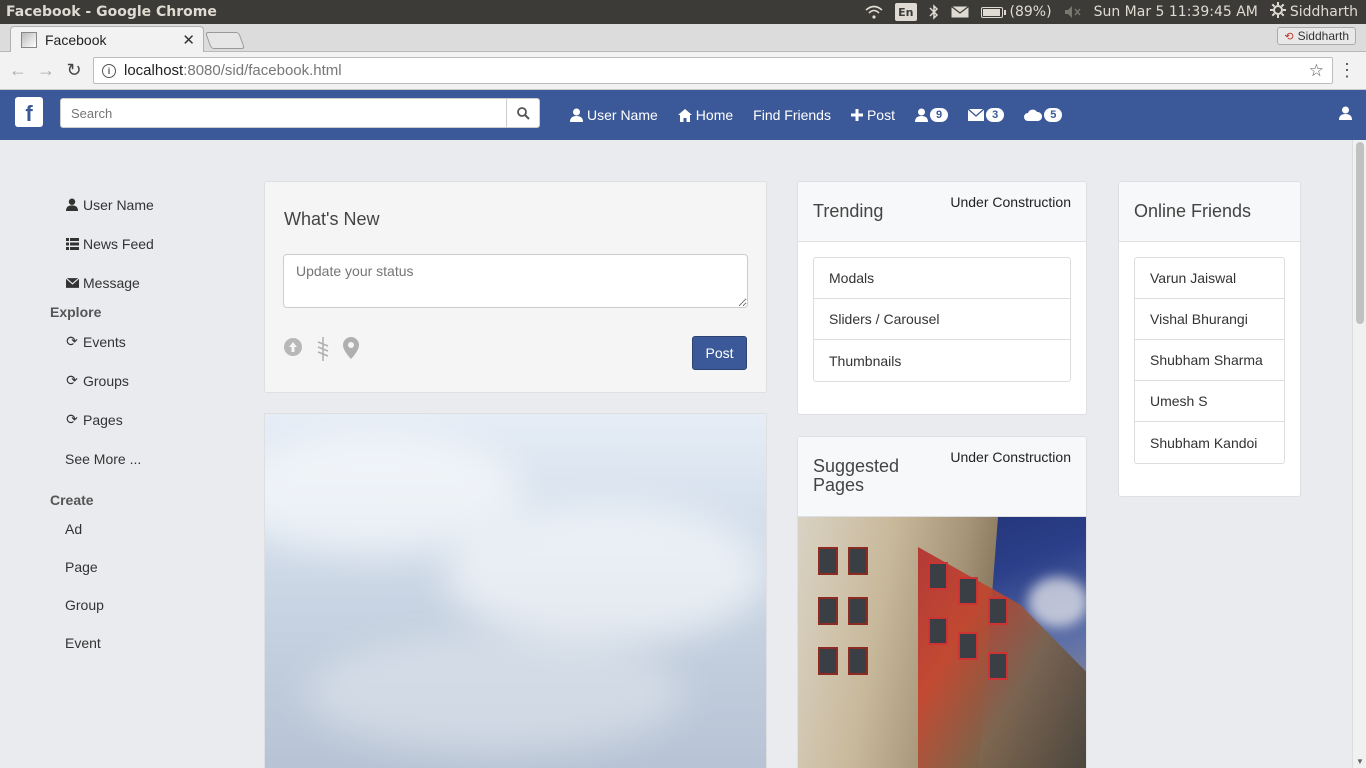 This screenshot has height=768, width=1366. Describe the element at coordinates (942, 642) in the screenshot. I see `suggested-page-photo` at that location.